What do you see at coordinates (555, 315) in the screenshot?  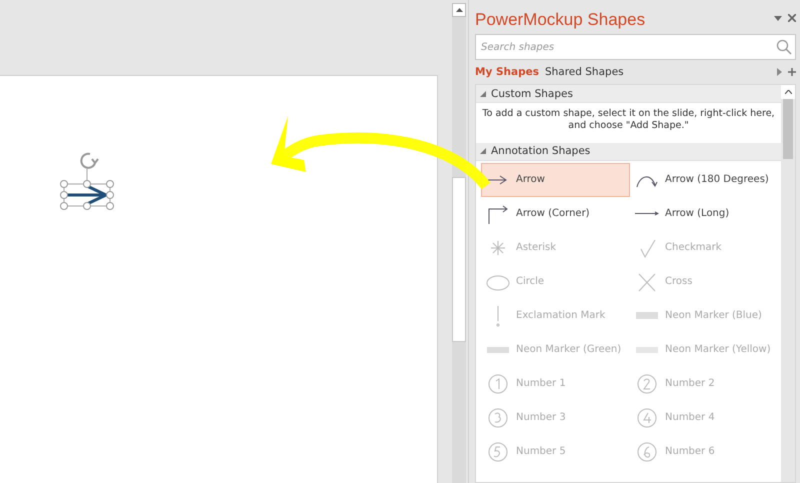 I see `shape-item: Exclamation Mark` at bounding box center [555, 315].